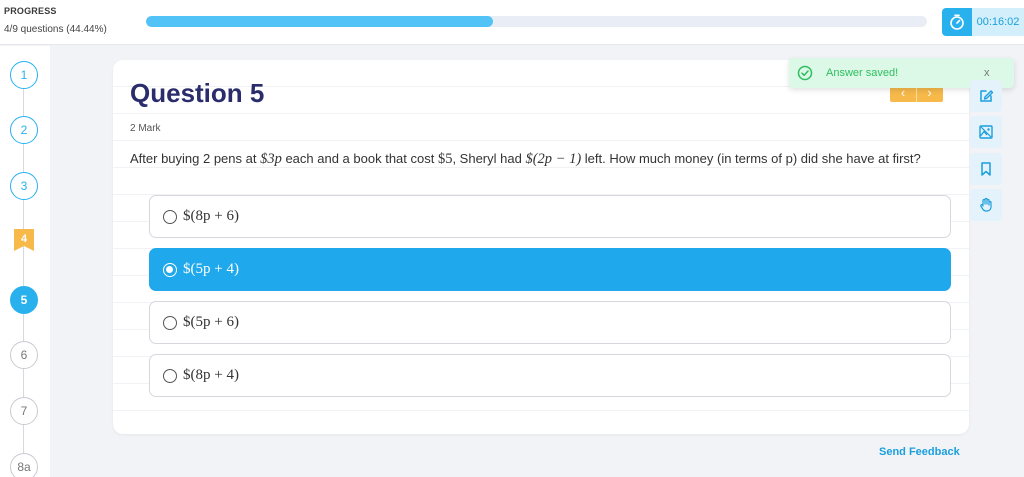 The height and width of the screenshot is (477, 1024). Describe the element at coordinates (805, 73) in the screenshot. I see `check-circle-icon` at that location.